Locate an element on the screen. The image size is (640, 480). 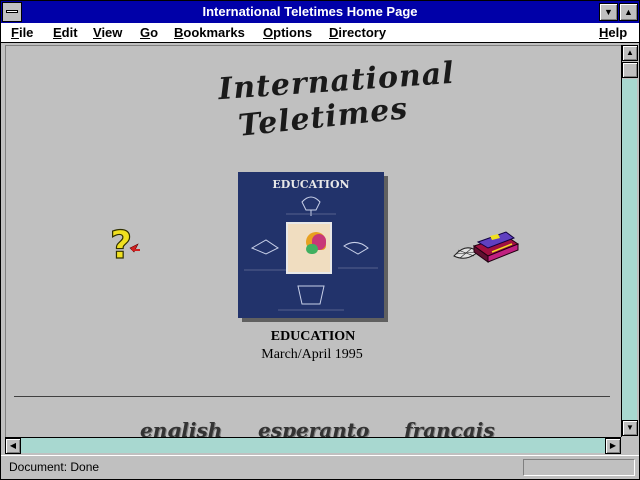
magazine-cover-link: EDUCATION is located at coordinates (311, 245).